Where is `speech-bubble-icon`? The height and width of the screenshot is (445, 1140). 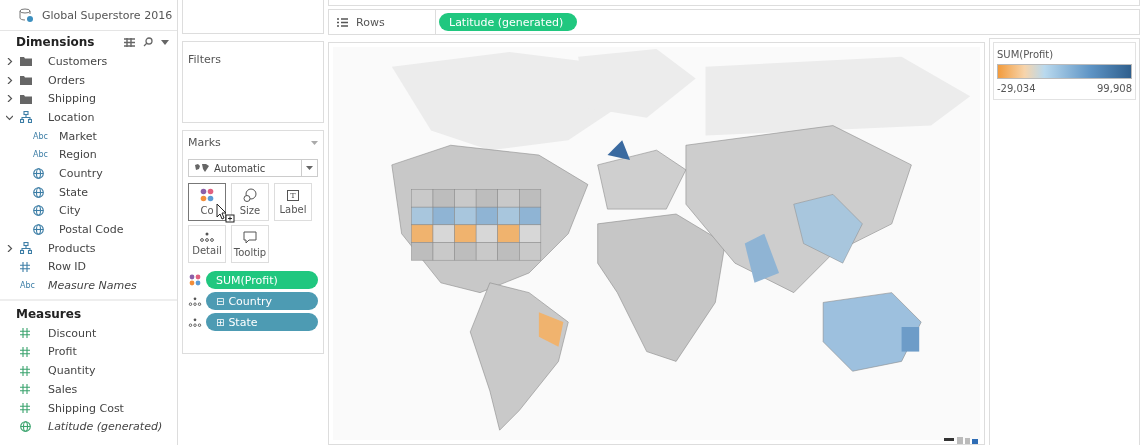
speech-bubble-icon is located at coordinates (250, 237).